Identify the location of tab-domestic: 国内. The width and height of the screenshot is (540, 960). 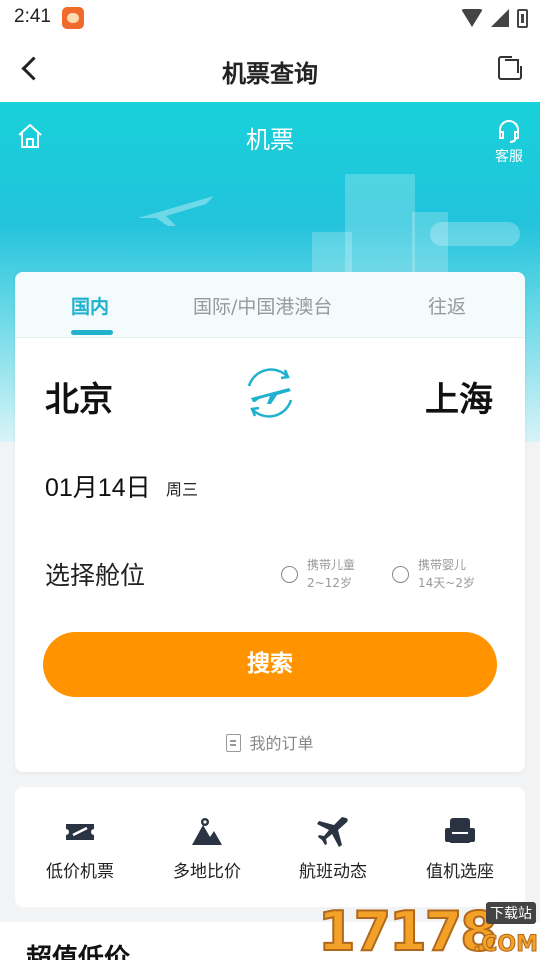
(90, 305).